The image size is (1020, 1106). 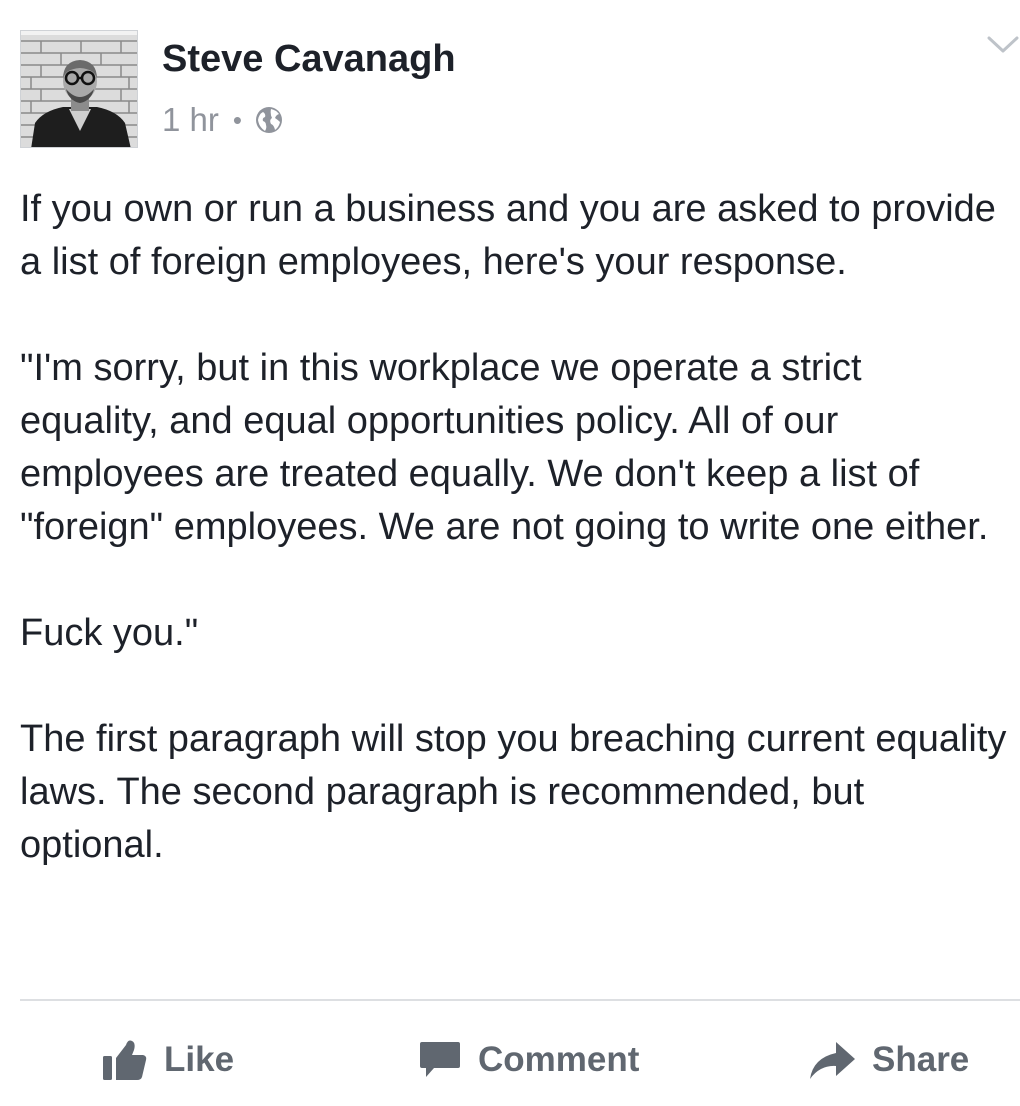 I want to click on chevron-down-icon, so click(x=1003, y=45).